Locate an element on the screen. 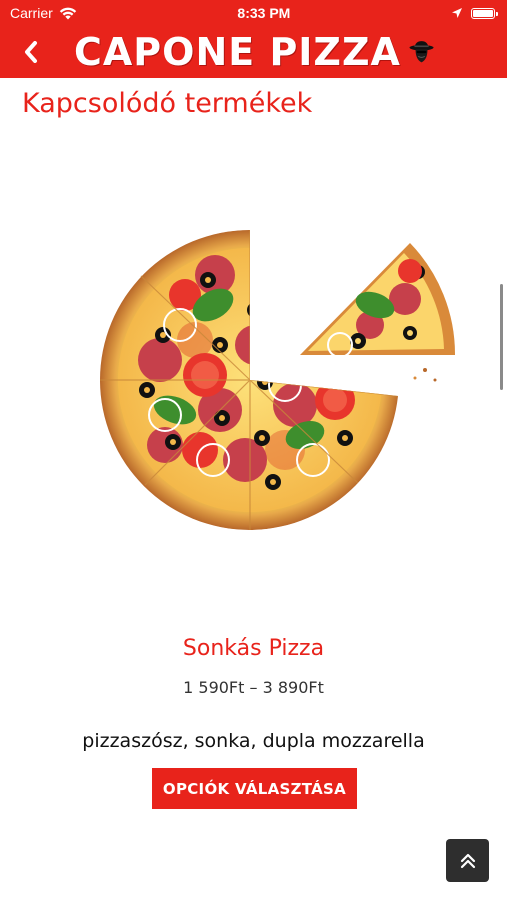 The width and height of the screenshot is (507, 900). double-chevron-up-icon is located at coordinates (467, 860).